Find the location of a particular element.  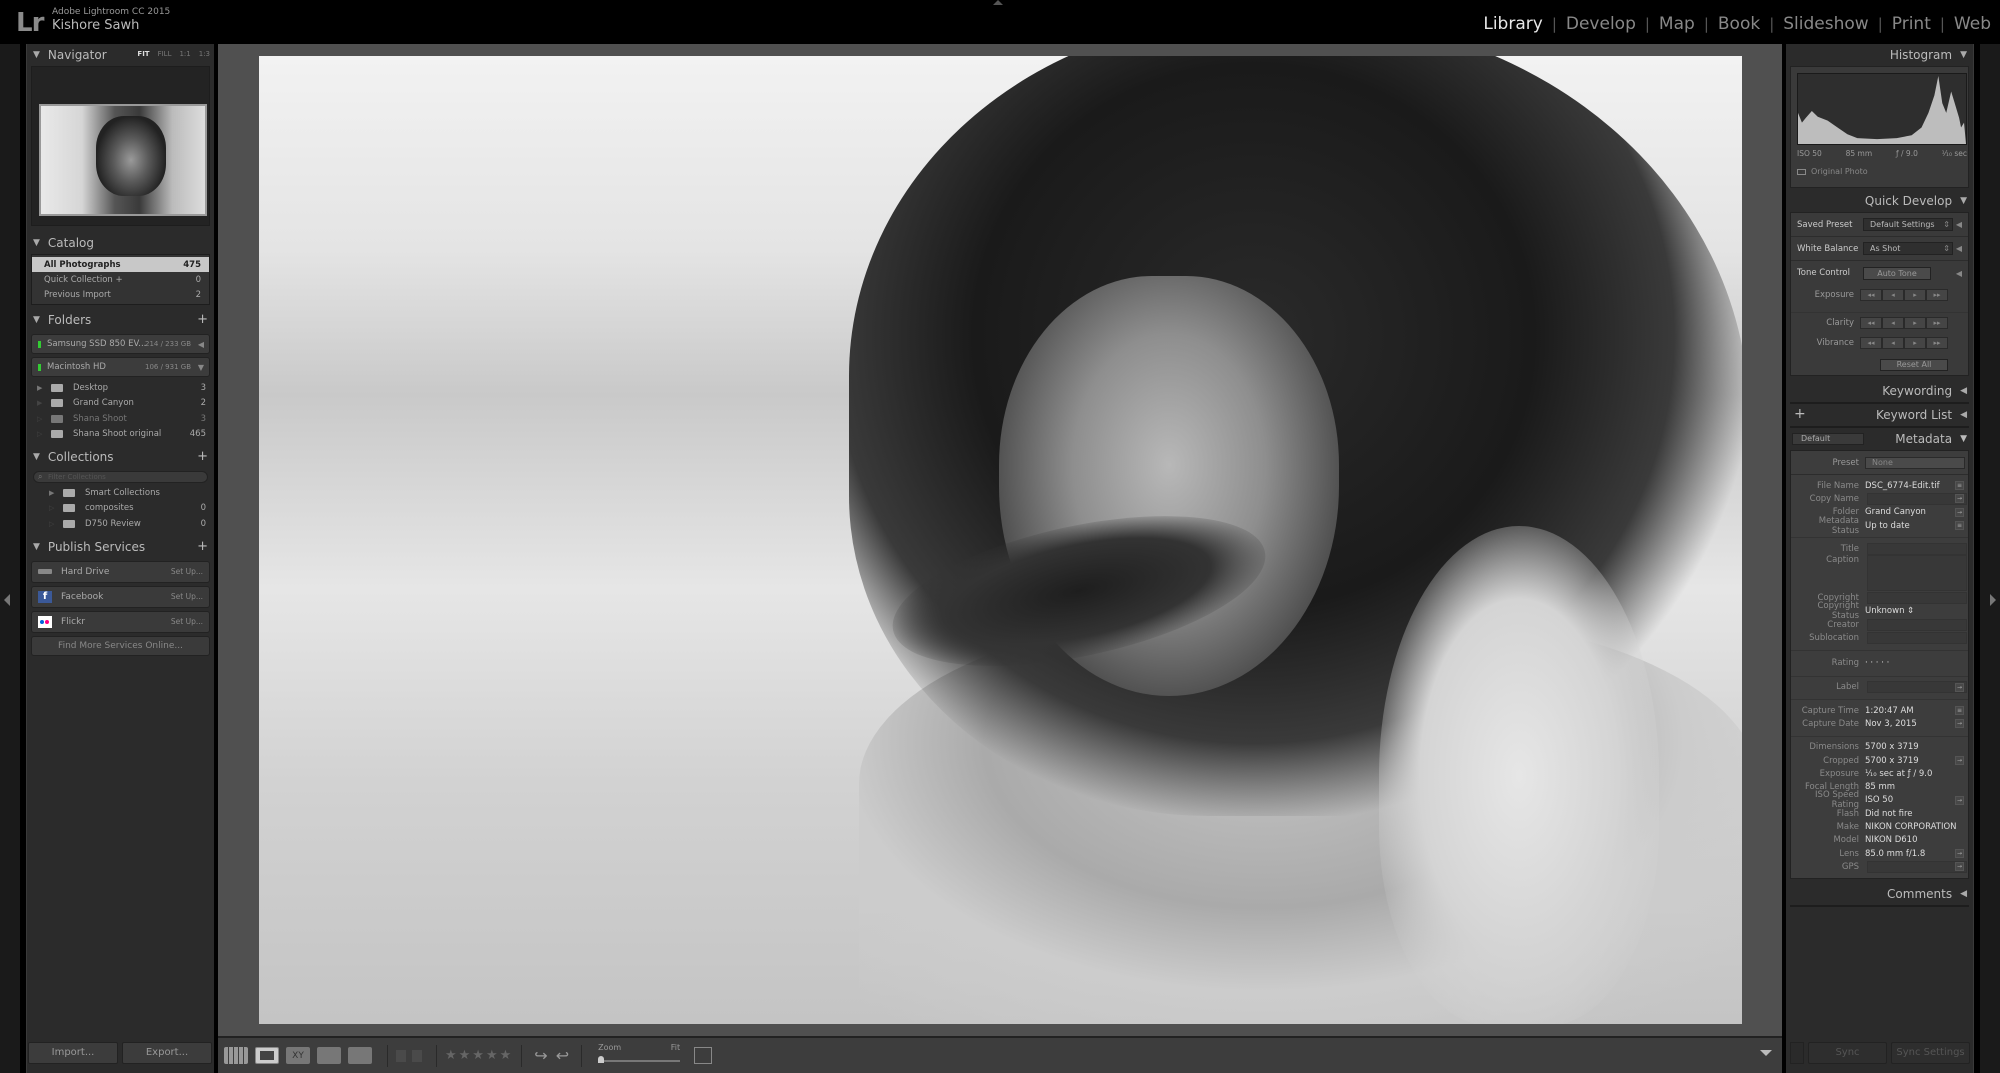

survey-view-icon is located at coordinates (329, 1055).